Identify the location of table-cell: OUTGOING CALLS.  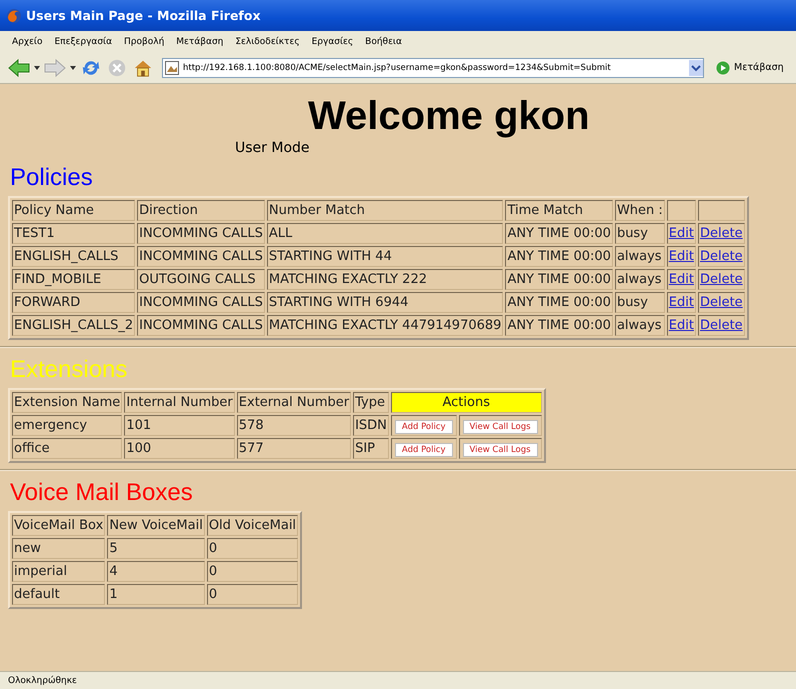
(201, 279).